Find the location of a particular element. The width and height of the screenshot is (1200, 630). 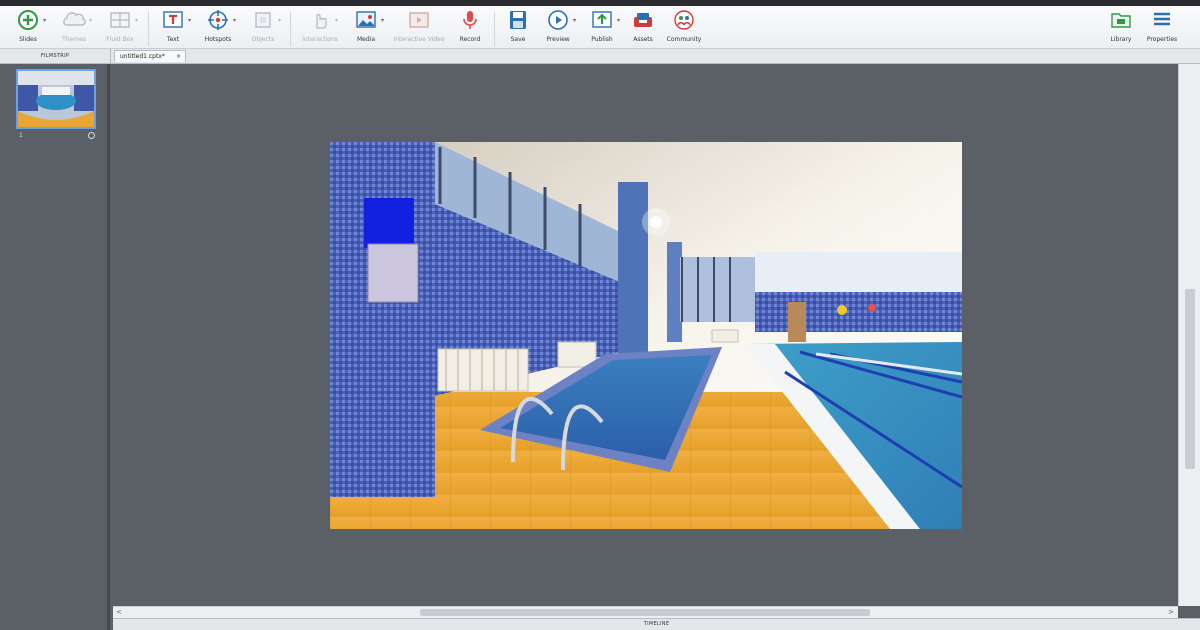

interactions-button: ▾ Interactions is located at coordinates (320, 28).